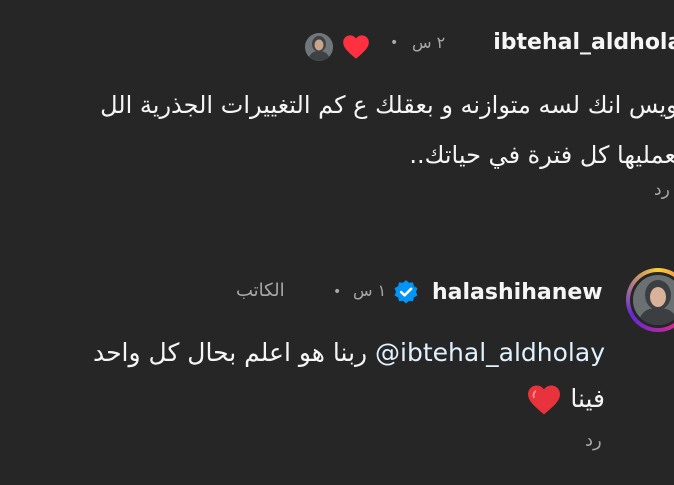 The width and height of the screenshot is (674, 485). Describe the element at coordinates (587, 398) in the screenshot. I see `comment2-text-line2-text: فينا` at that location.